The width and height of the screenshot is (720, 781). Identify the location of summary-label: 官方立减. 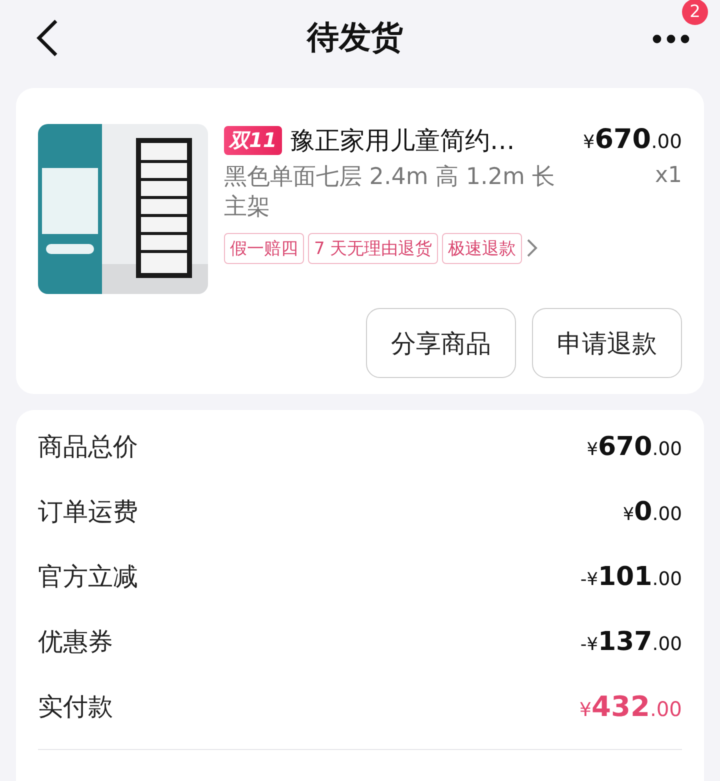
(88, 577).